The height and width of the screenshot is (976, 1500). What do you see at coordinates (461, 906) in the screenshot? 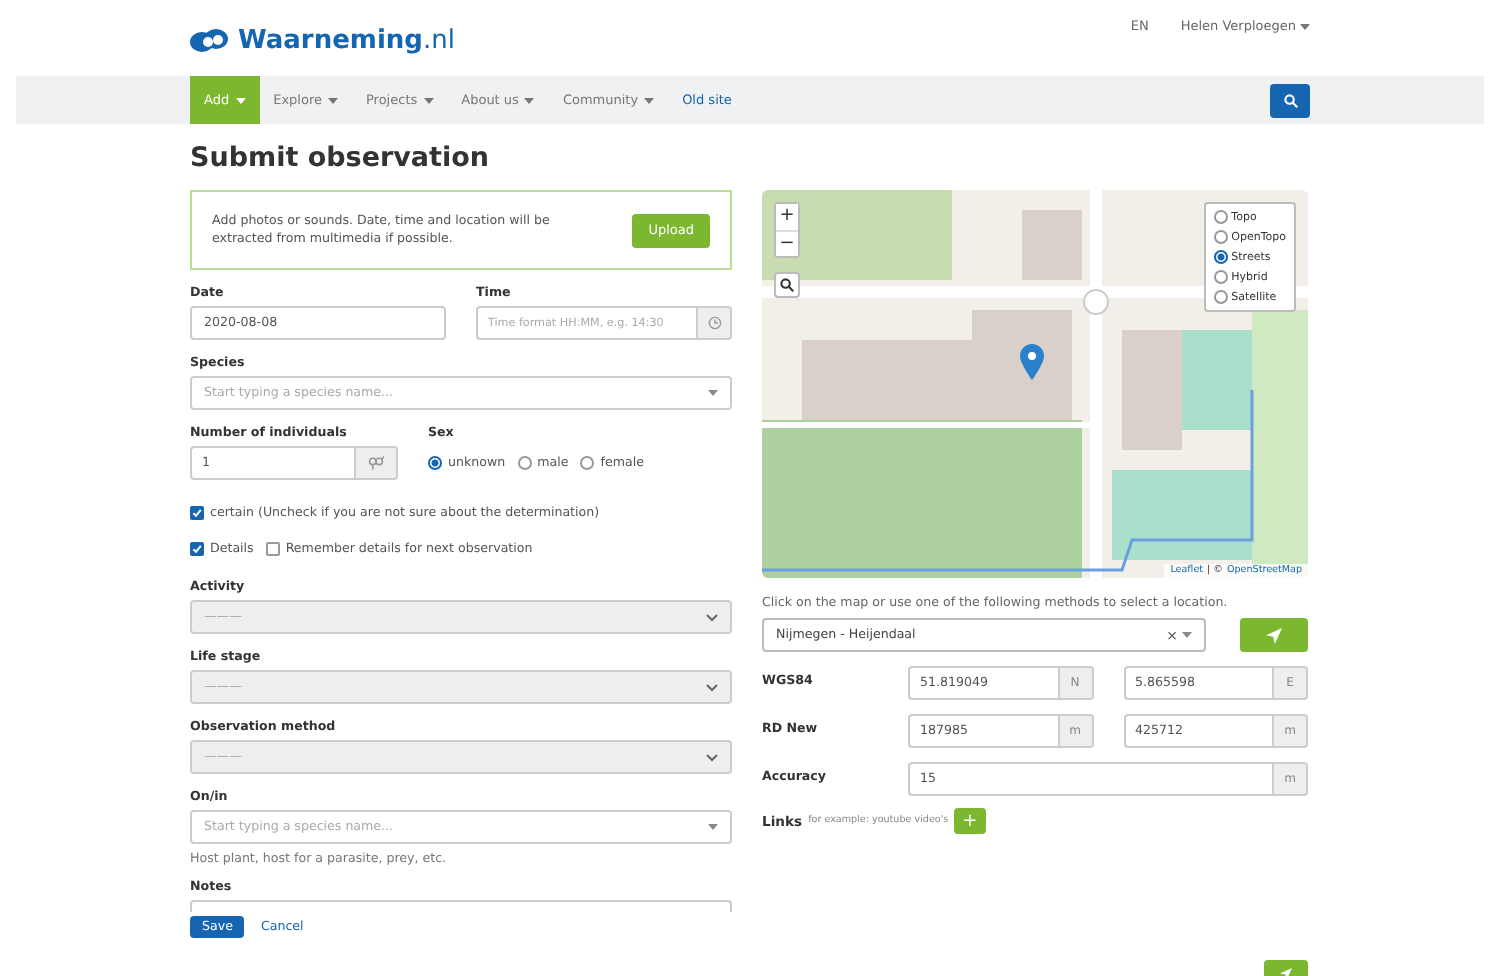
I see `notes-field` at bounding box center [461, 906].